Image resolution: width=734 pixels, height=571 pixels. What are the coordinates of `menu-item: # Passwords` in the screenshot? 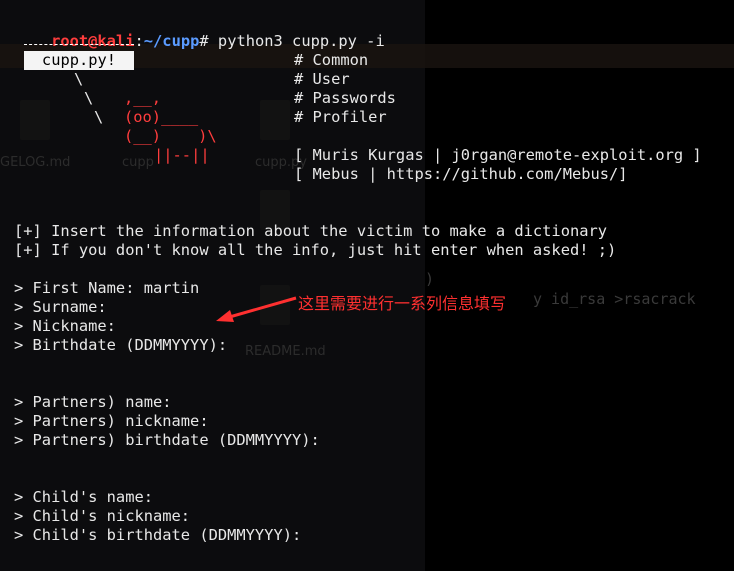 It's located at (345, 98).